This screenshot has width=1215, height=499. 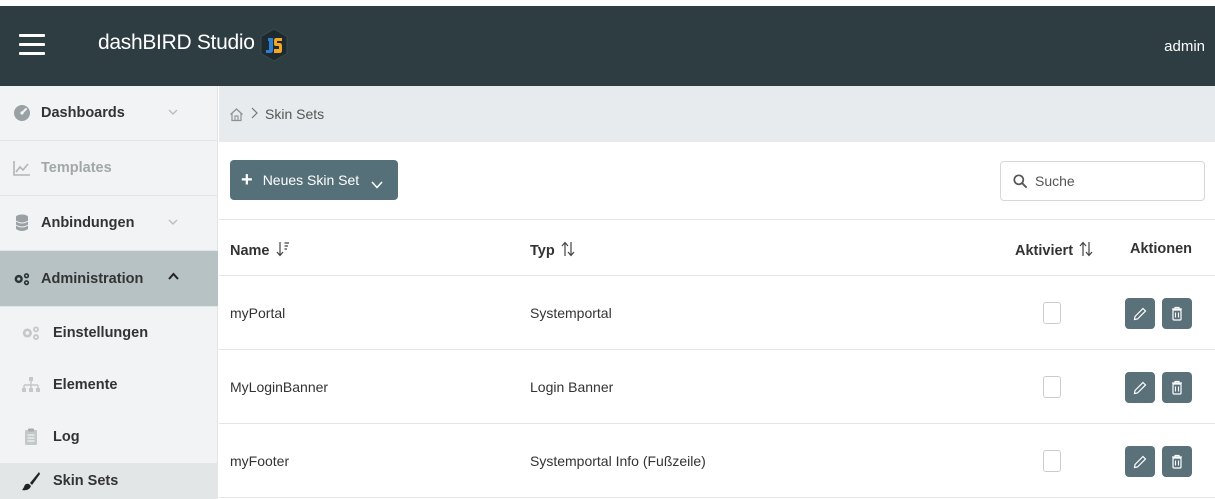 What do you see at coordinates (22, 113) in the screenshot?
I see `dashboard-gauge-icon` at bounding box center [22, 113].